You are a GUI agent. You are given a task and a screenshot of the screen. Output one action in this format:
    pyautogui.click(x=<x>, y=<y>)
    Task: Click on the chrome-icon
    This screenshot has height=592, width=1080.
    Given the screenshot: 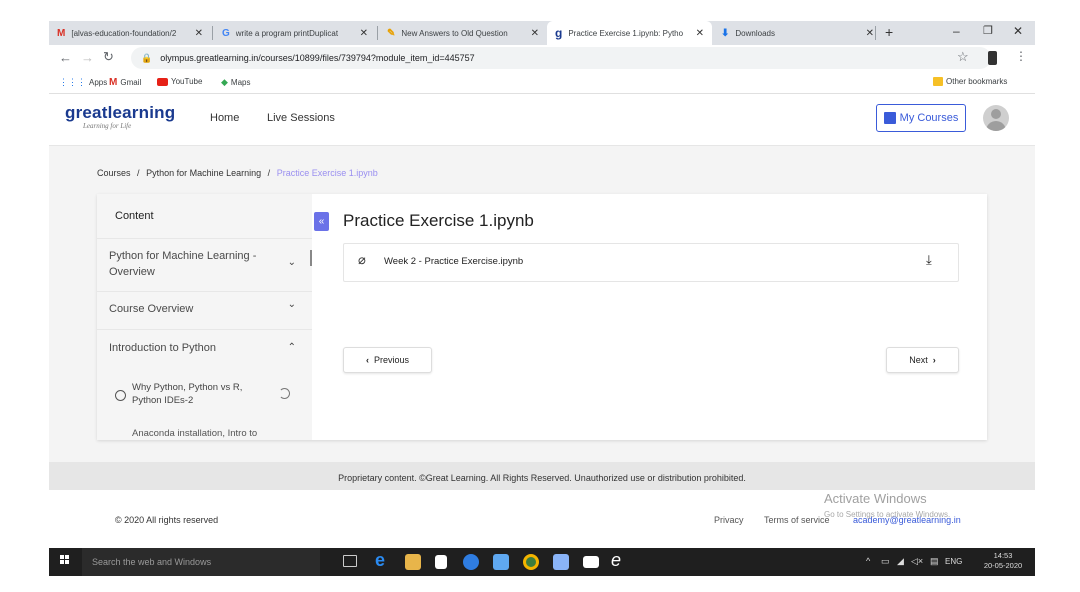 What is the action you would take?
    pyautogui.click(x=531, y=562)
    